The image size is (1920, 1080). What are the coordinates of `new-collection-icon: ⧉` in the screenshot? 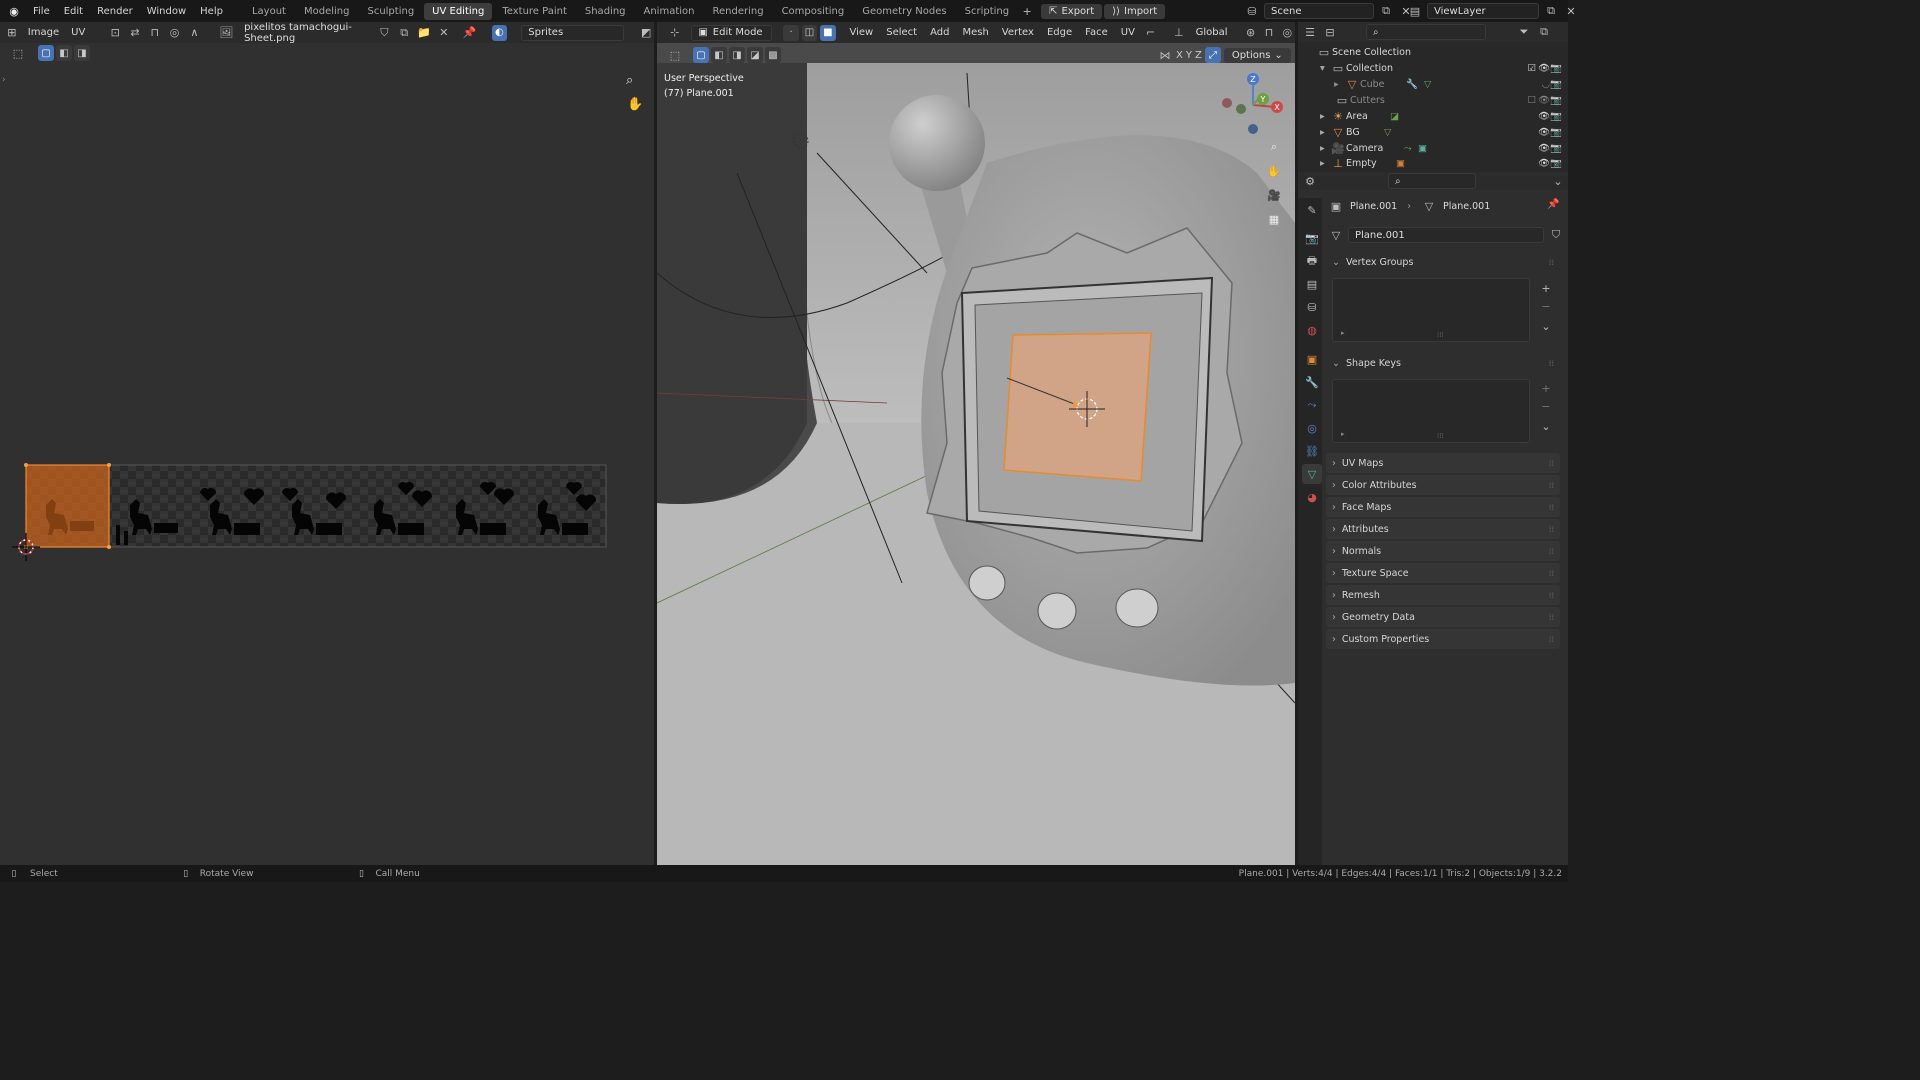 It's located at (1544, 32).